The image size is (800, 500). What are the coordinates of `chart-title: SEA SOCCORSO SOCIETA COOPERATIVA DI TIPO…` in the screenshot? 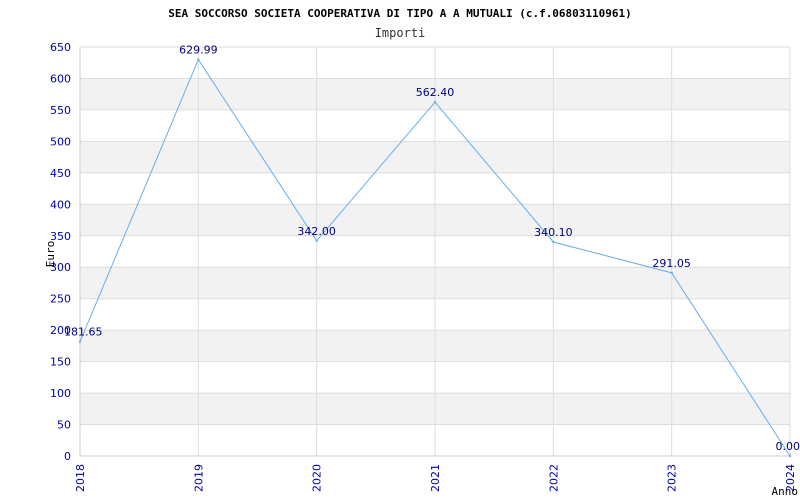 It's located at (400, 13).